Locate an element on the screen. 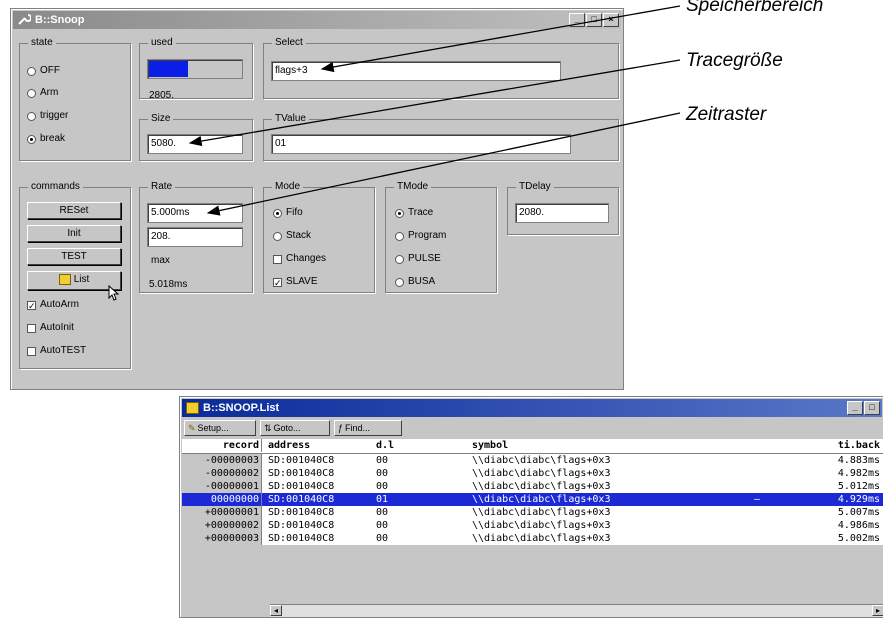  tvalue-input: 01 is located at coordinates (421, 144).